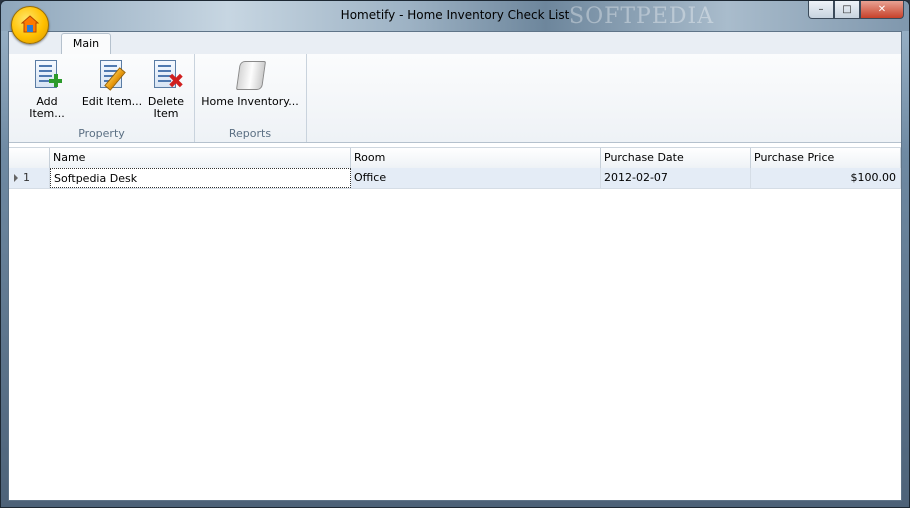 The width and height of the screenshot is (910, 508). I want to click on add-document-icon, so click(47, 75).